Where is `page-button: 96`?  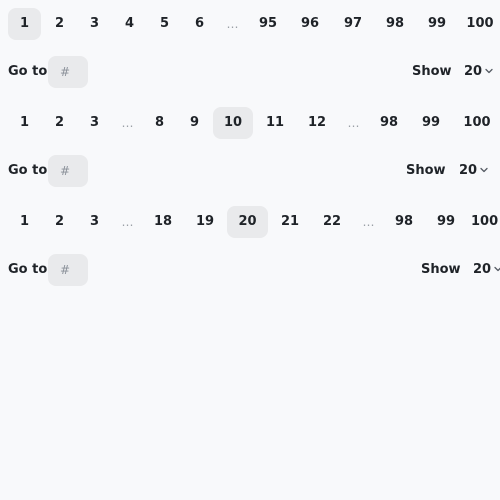
page-button: 96 is located at coordinates (310, 24).